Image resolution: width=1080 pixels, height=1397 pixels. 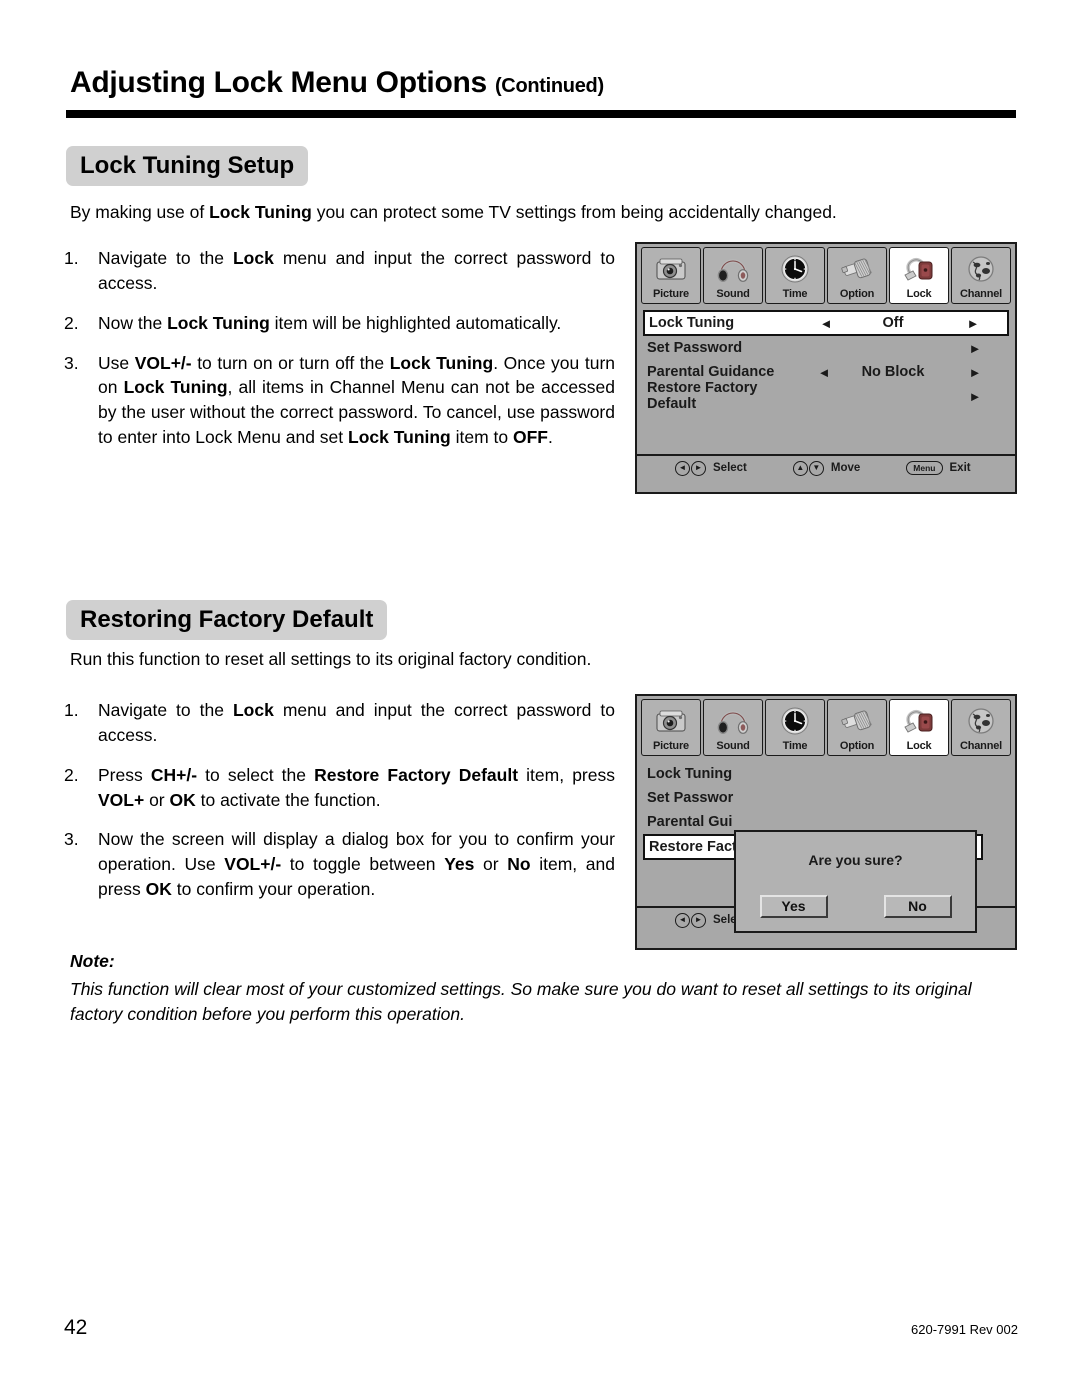 What do you see at coordinates (711, 468) in the screenshot?
I see `hint-select: ◄ ► Select` at bounding box center [711, 468].